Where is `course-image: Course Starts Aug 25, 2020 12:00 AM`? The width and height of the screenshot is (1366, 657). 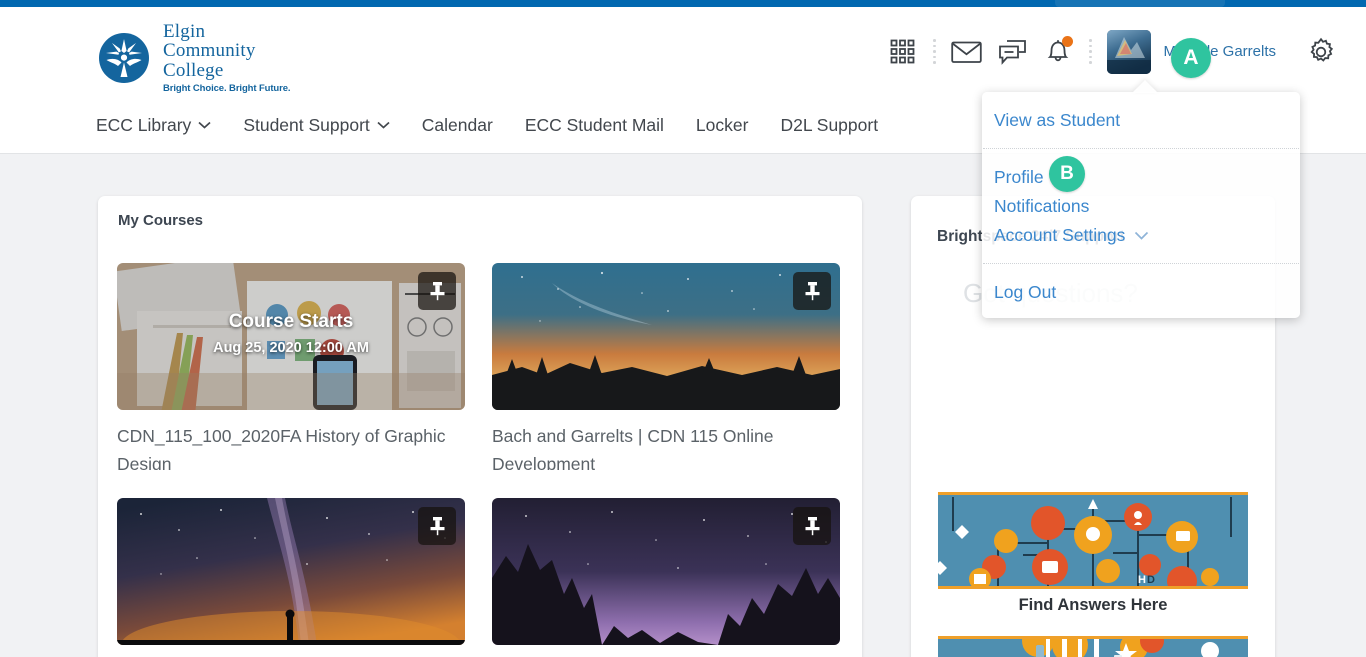 course-image: Course Starts Aug 25, 2020 12:00 AM is located at coordinates (291, 336).